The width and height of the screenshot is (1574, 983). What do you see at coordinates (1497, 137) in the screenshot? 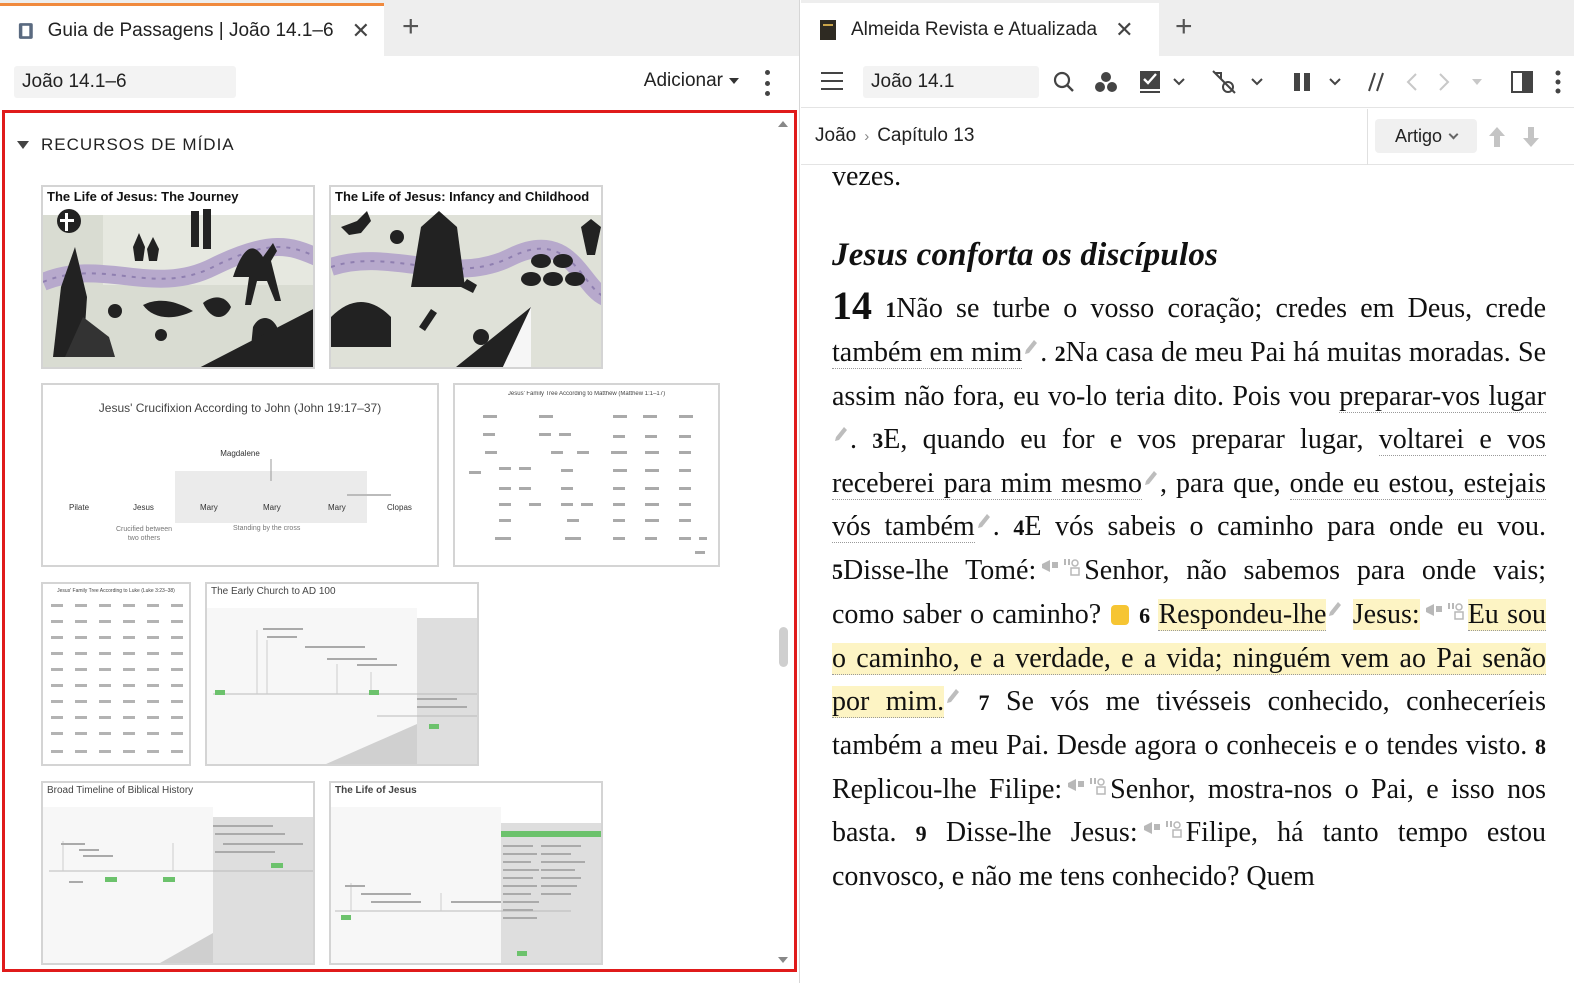
I see `previous-section-arrow-icon` at bounding box center [1497, 137].